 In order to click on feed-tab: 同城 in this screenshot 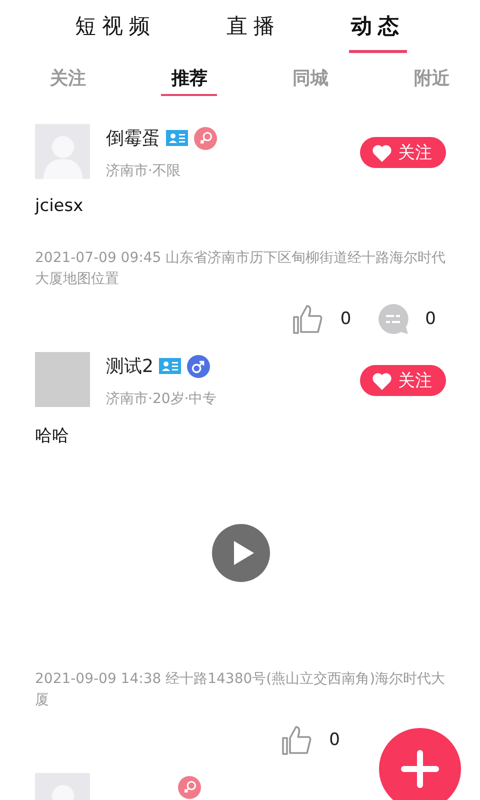, I will do `click(310, 76)`.